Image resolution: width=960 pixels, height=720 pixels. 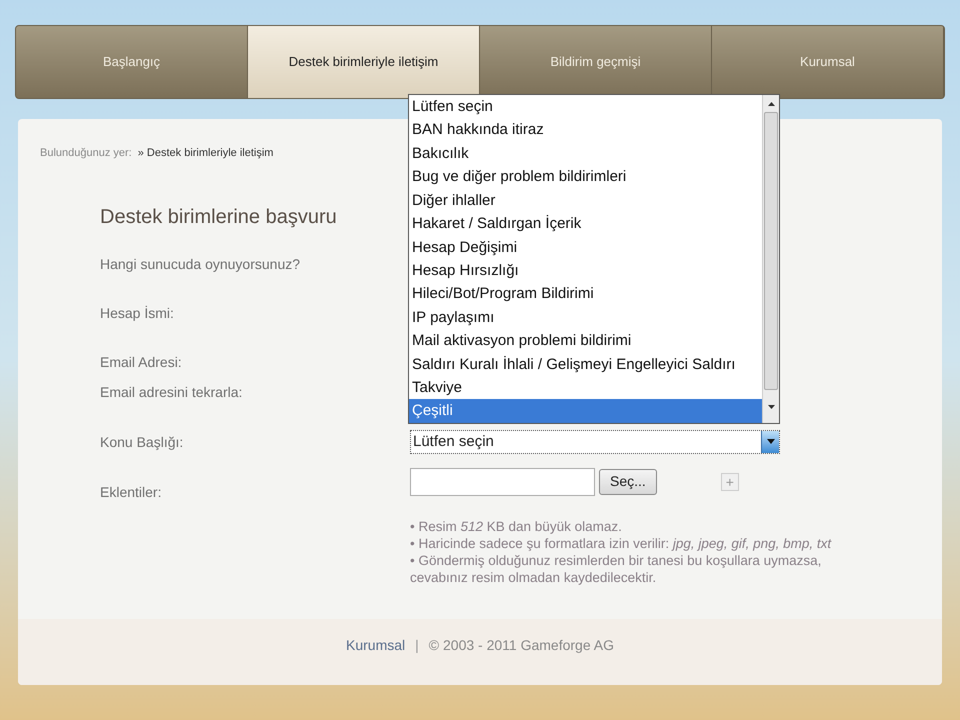 What do you see at coordinates (585, 364) in the screenshot?
I see `dropdown-option: Saldırı Kuralı İhlali / Gelişmeyi Engelleyici Saldırı` at bounding box center [585, 364].